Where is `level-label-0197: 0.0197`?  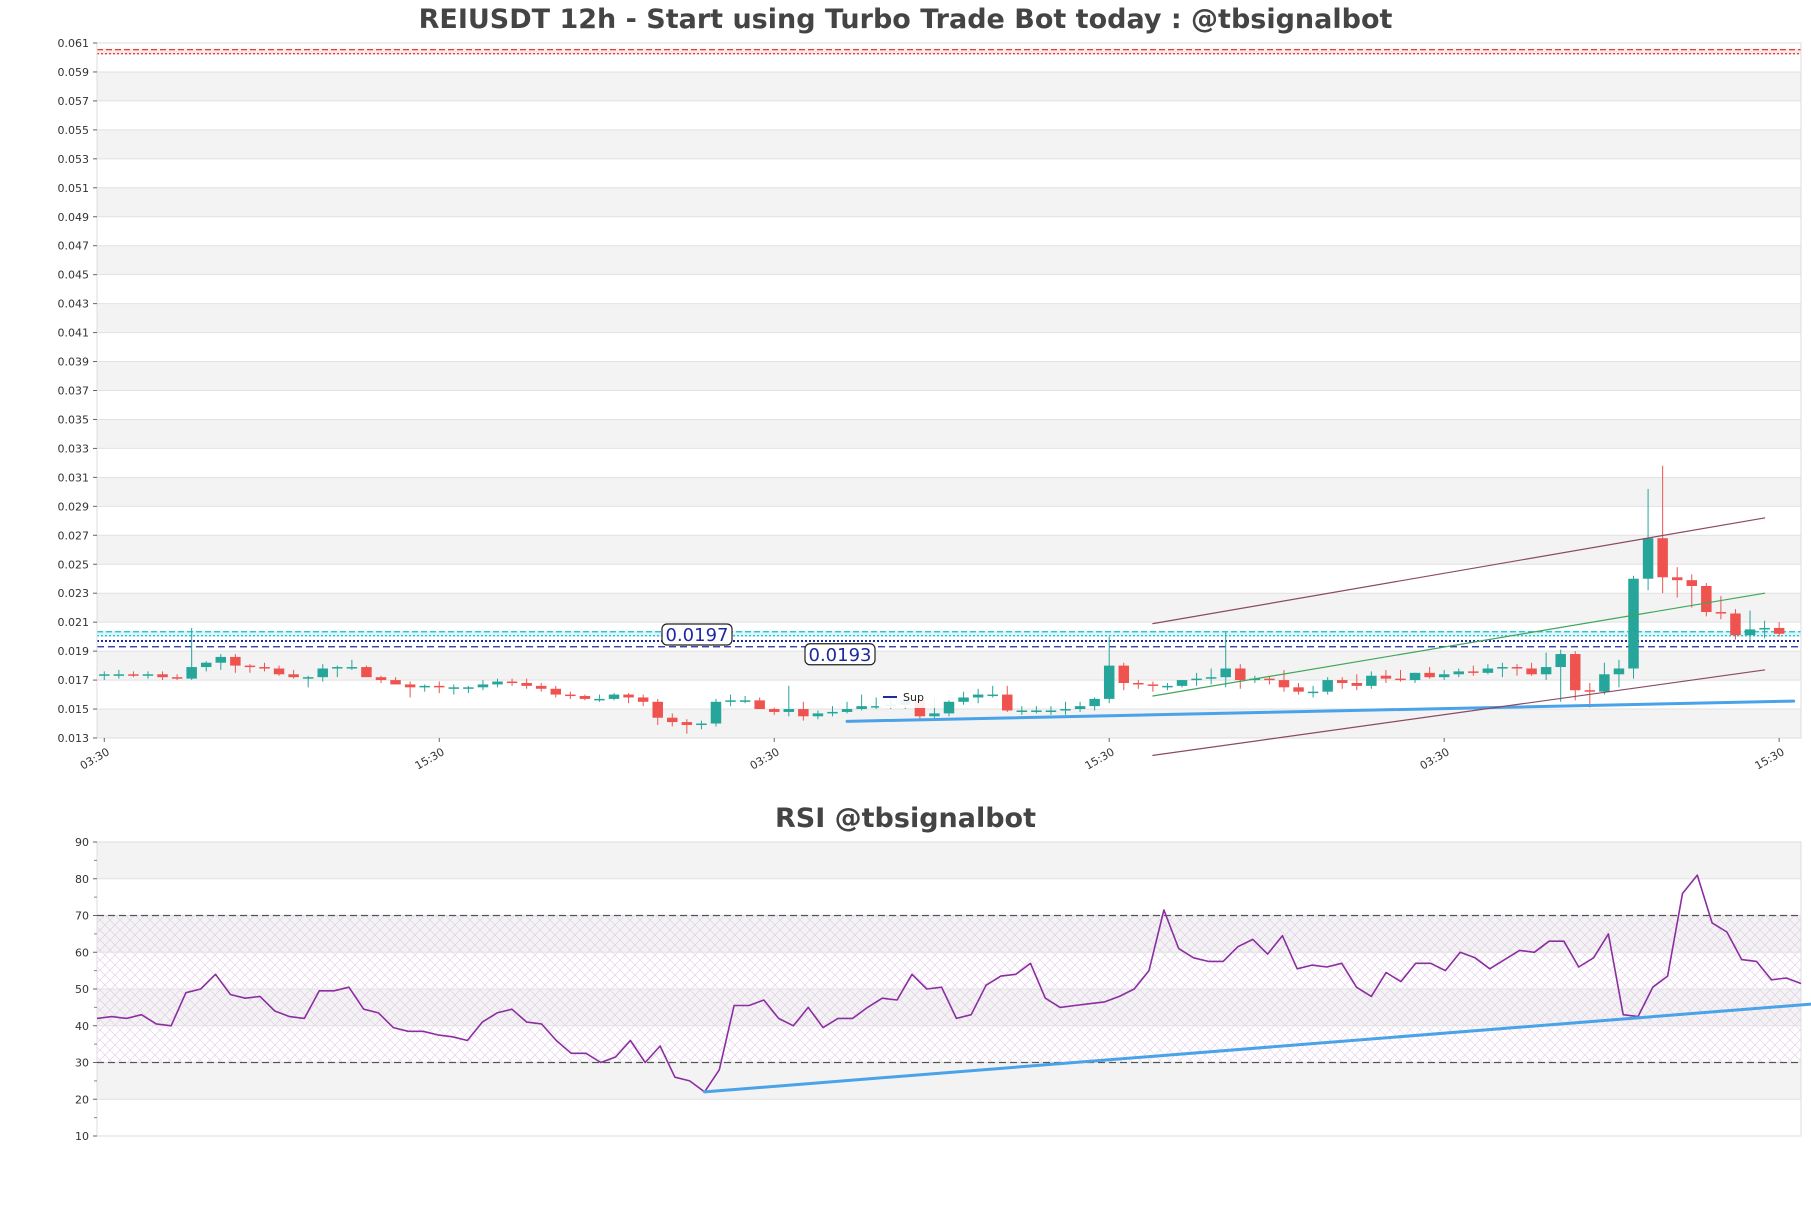 level-label-0197: 0.0197 is located at coordinates (697, 635).